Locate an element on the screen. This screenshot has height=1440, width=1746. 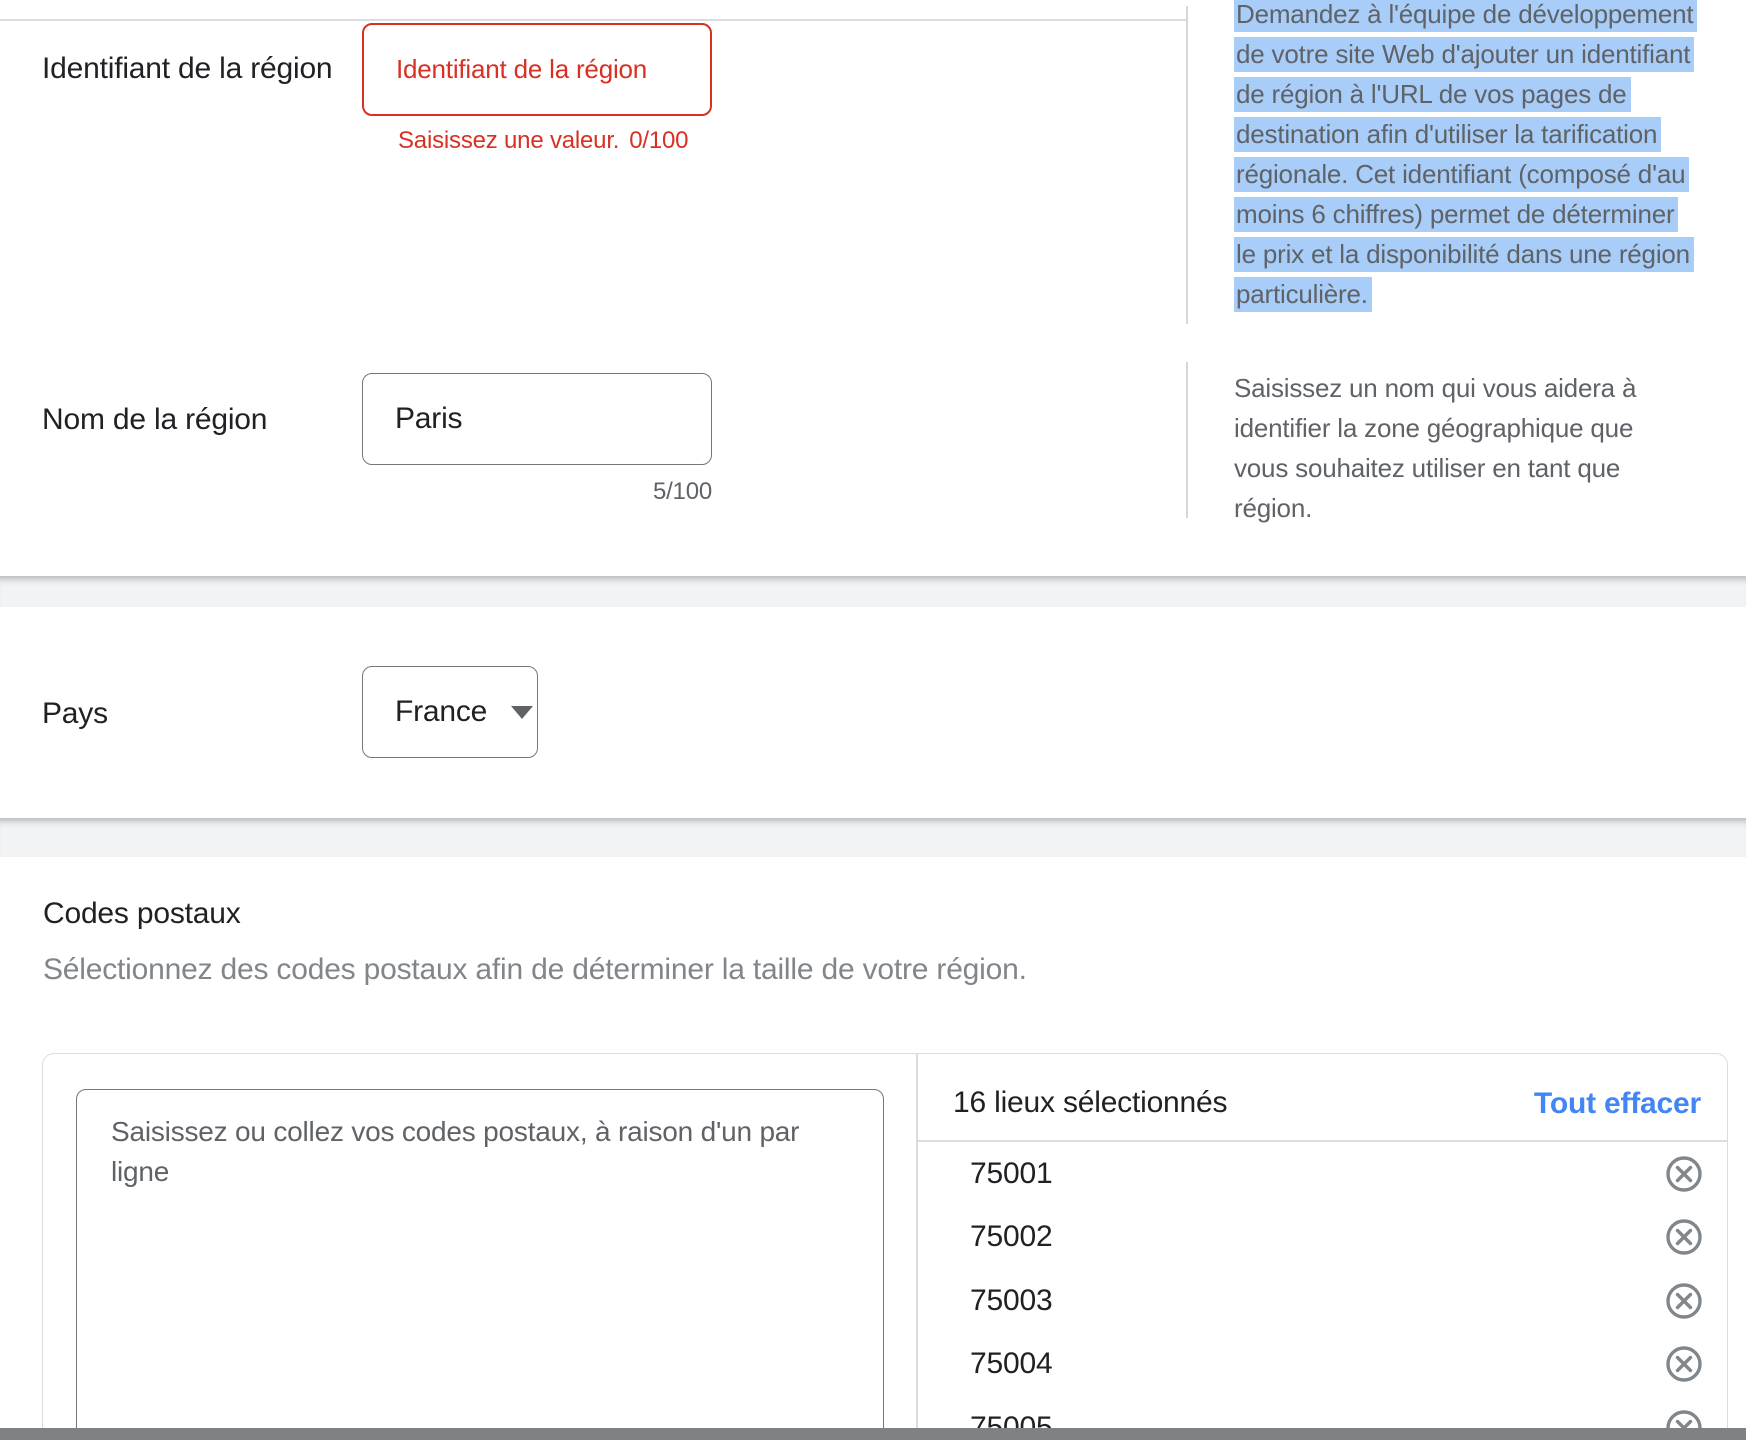
clear-all-button: Tout effacer is located at coordinates (1617, 1104).